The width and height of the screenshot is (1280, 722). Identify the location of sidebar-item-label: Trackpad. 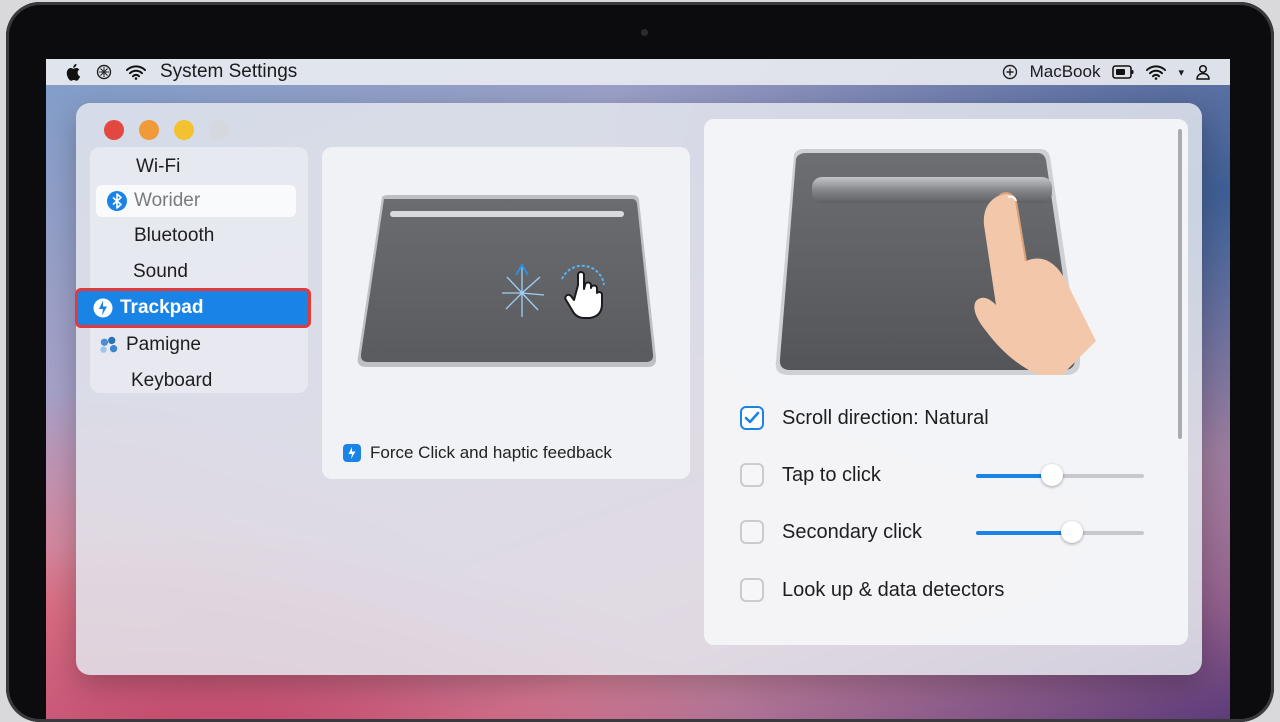
(162, 307).